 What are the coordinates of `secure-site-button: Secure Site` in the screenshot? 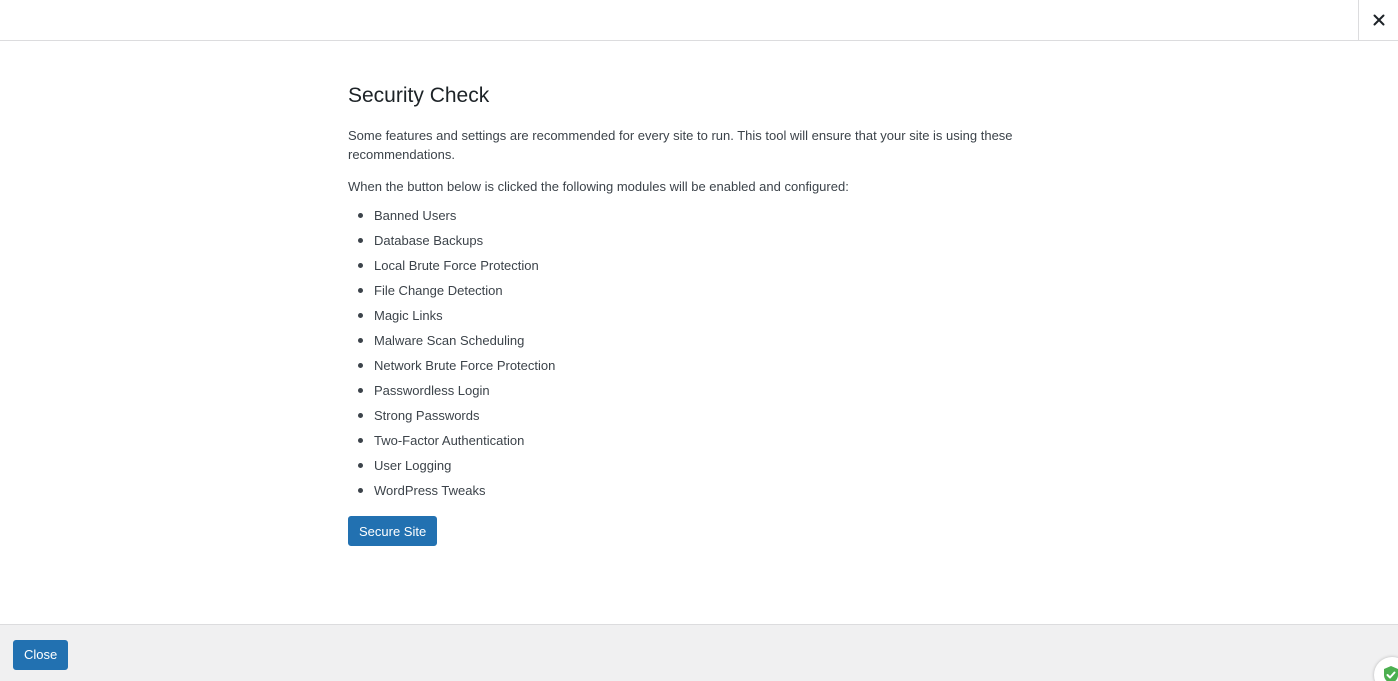 It's located at (393, 531).